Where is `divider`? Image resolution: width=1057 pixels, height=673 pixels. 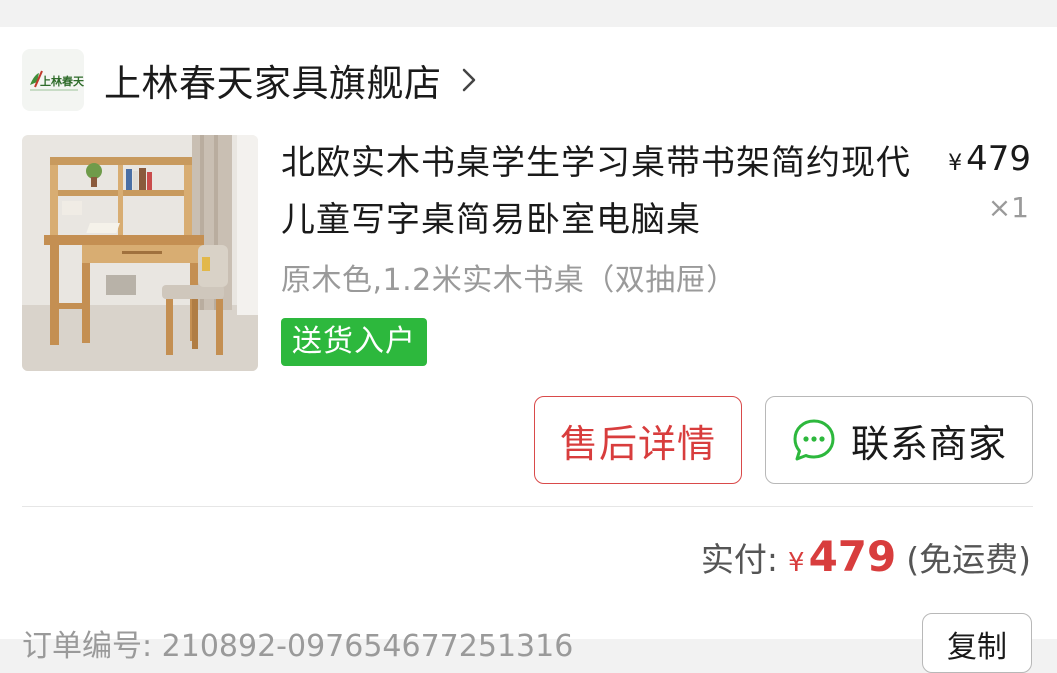
divider is located at coordinates (527, 506).